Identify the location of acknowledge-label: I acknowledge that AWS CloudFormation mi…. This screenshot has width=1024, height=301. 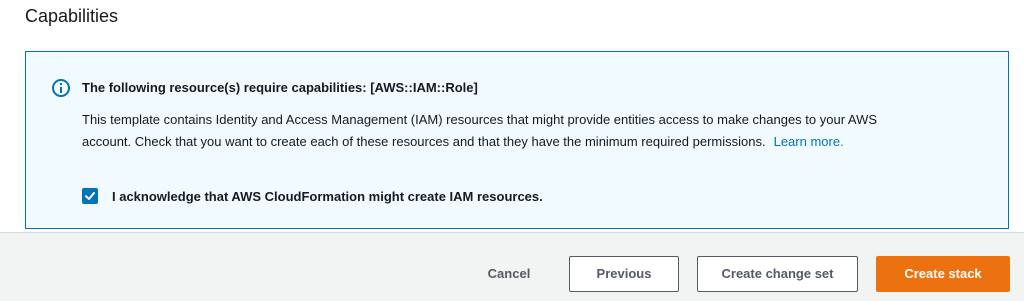
(327, 197).